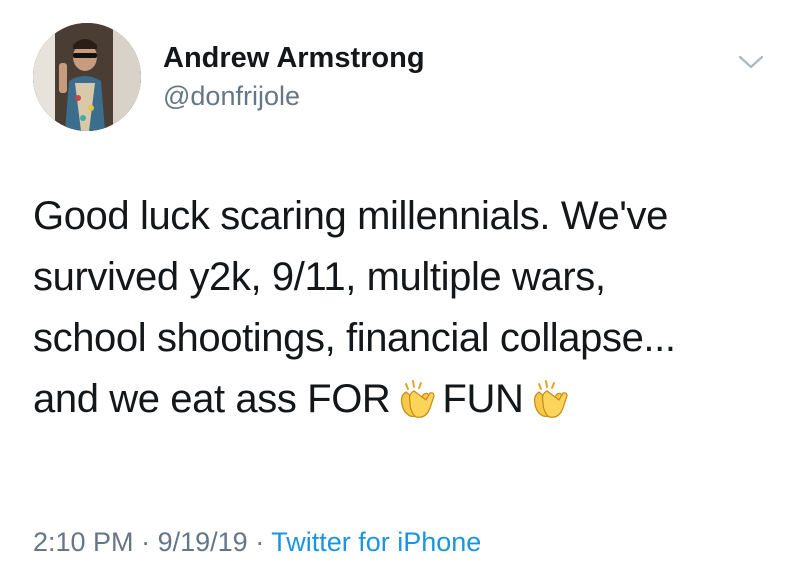 The height and width of the screenshot is (578, 800). Describe the element at coordinates (751, 62) in the screenshot. I see `chevron-down-icon` at that location.